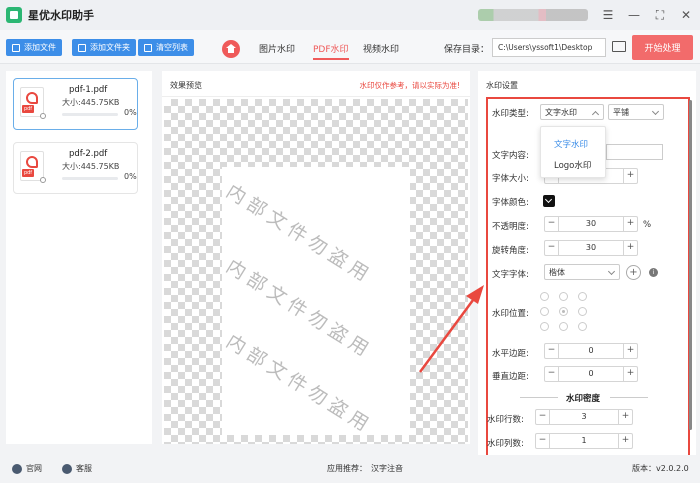 This screenshot has height=483, width=700. Describe the element at coordinates (544, 326) in the screenshot. I see `position-bottom-left` at that location.